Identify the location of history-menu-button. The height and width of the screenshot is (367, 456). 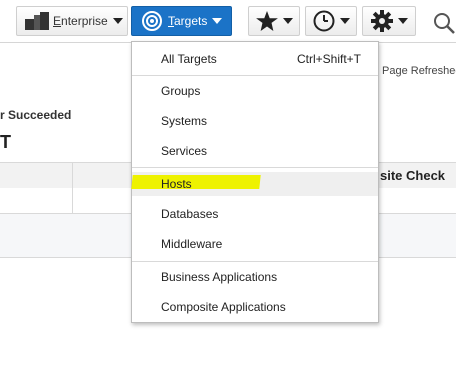
(331, 21).